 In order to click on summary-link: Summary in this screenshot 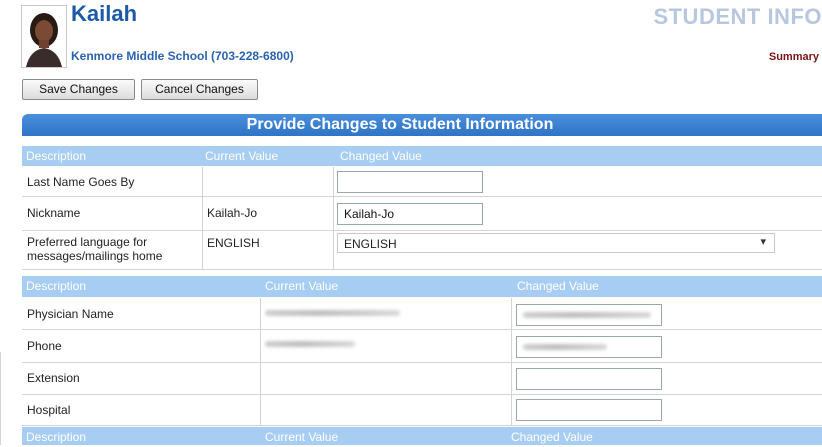, I will do `click(794, 57)`.